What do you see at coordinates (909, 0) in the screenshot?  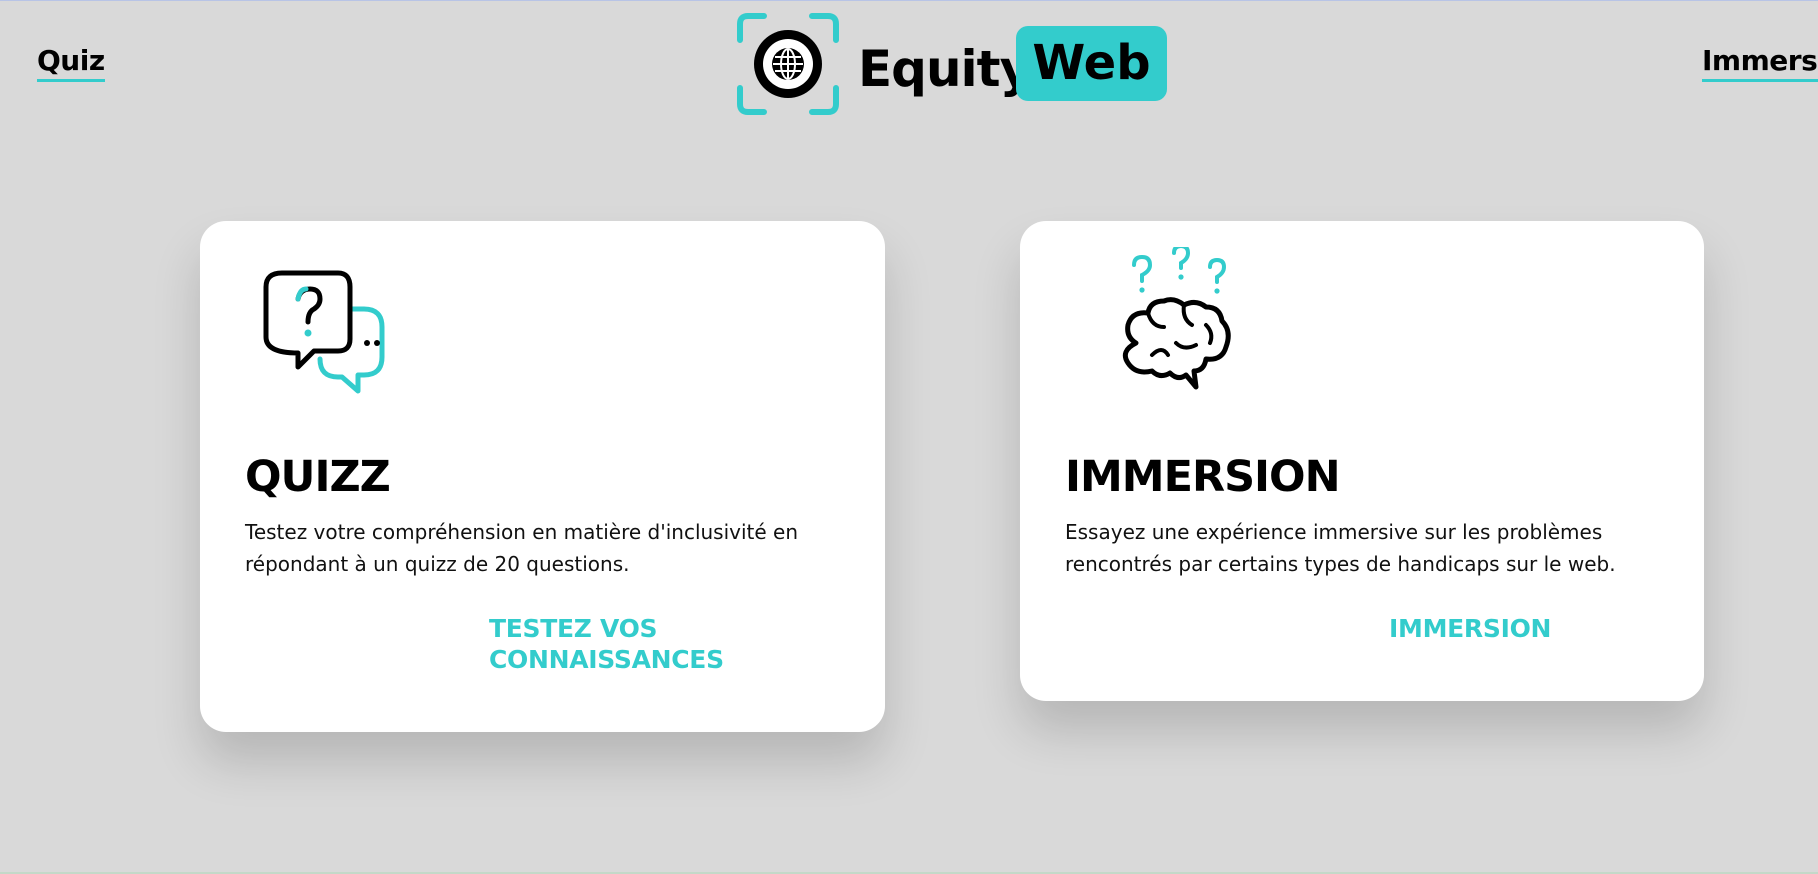 I see `top-border` at bounding box center [909, 0].